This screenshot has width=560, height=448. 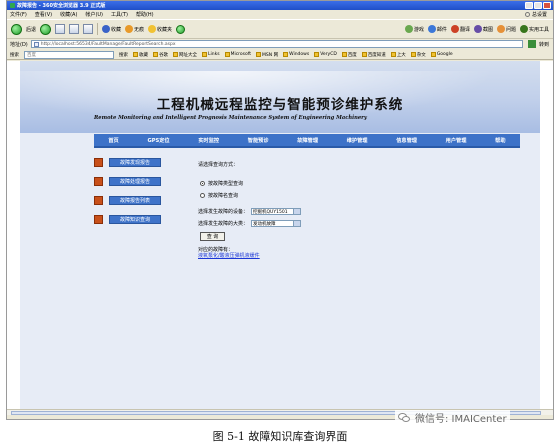 I want to click on fav-item: 杂文, so click(x=418, y=55).